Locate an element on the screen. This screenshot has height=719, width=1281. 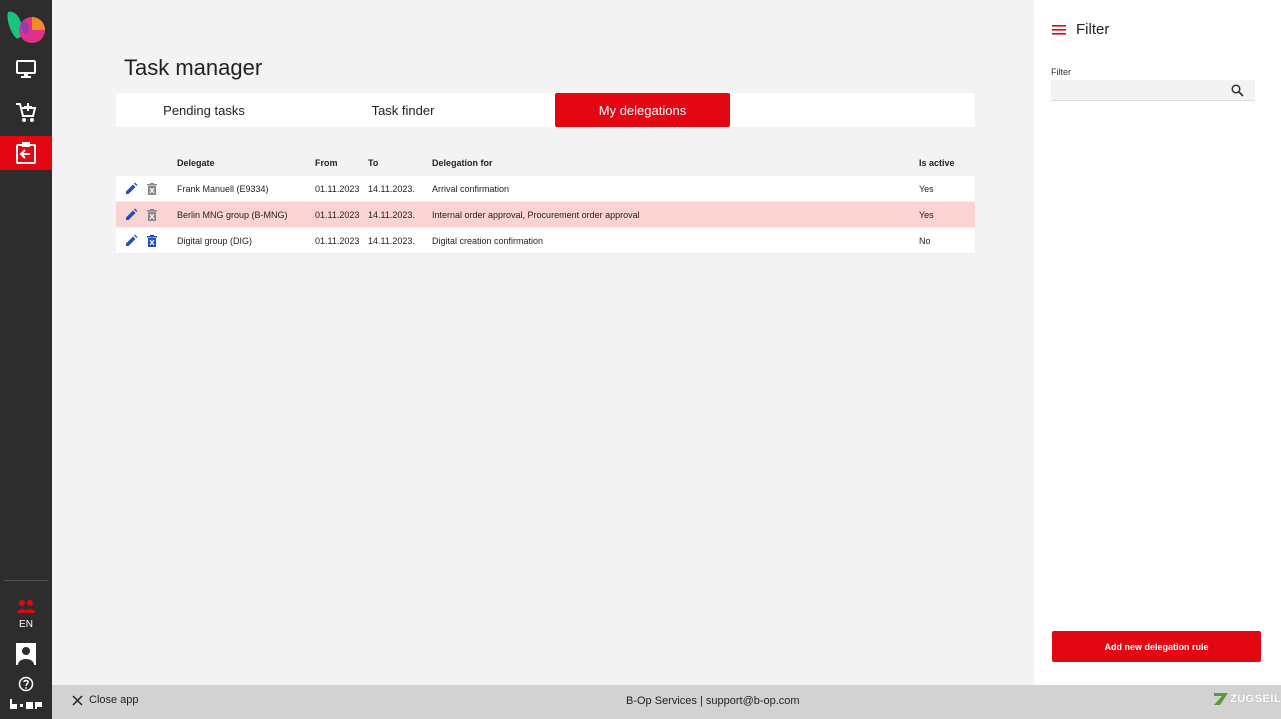
filter-panel-title: Filter is located at coordinates (1093, 29).